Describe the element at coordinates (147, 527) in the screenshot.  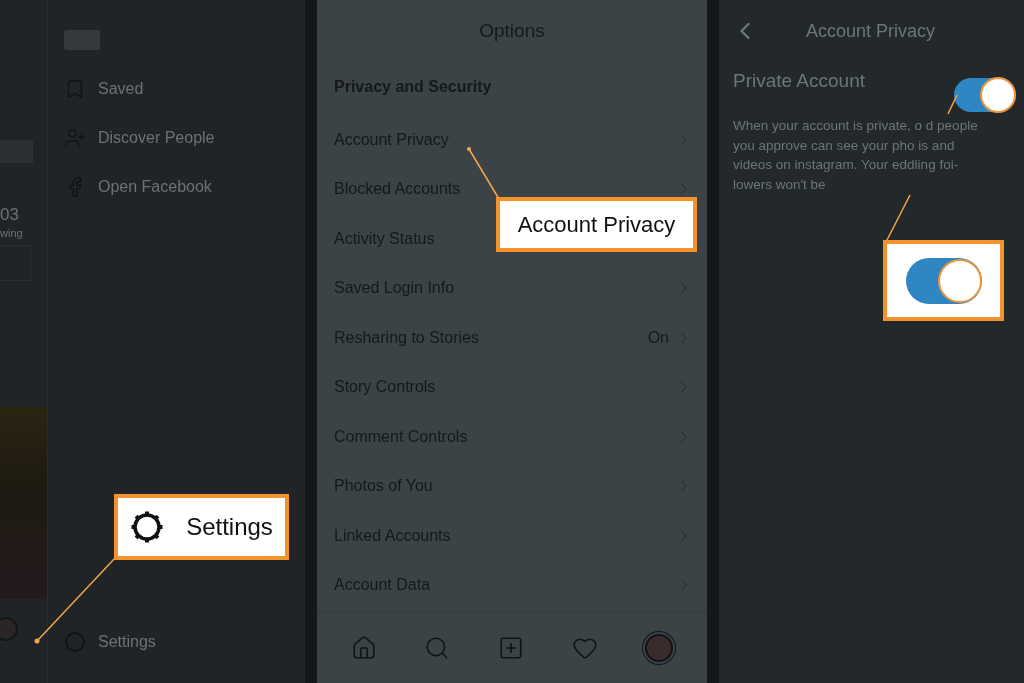
I see `settings-icon` at that location.